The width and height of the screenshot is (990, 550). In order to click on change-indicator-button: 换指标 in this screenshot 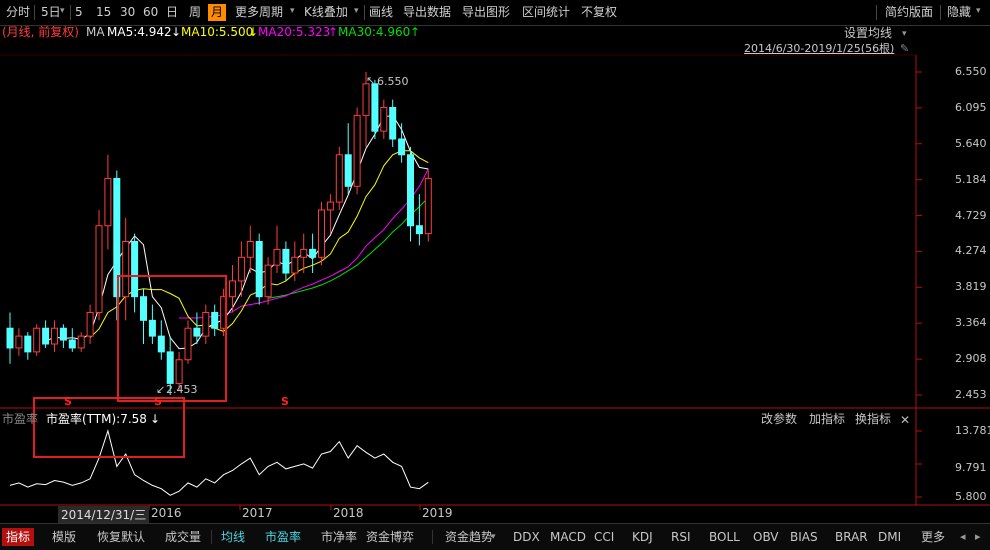, I will do `click(873, 419)`.